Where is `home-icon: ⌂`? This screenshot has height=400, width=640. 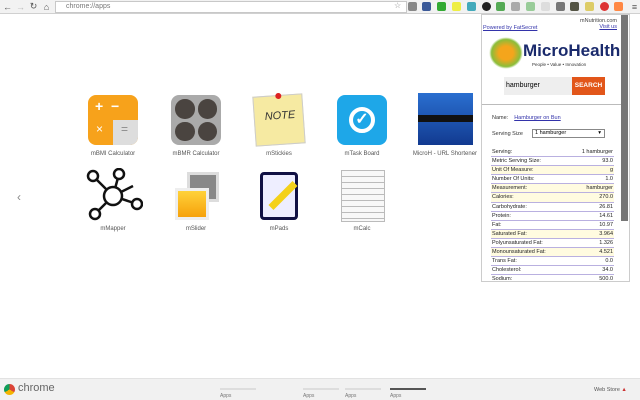
home-icon: ⌂ is located at coordinates (46, 7).